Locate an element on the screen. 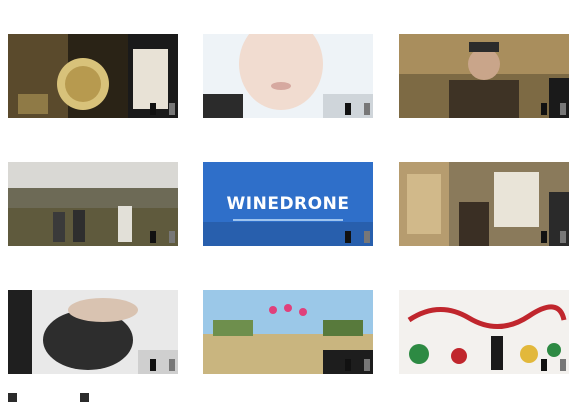  thumbnail-title: WINEDRONE is located at coordinates (288, 204).